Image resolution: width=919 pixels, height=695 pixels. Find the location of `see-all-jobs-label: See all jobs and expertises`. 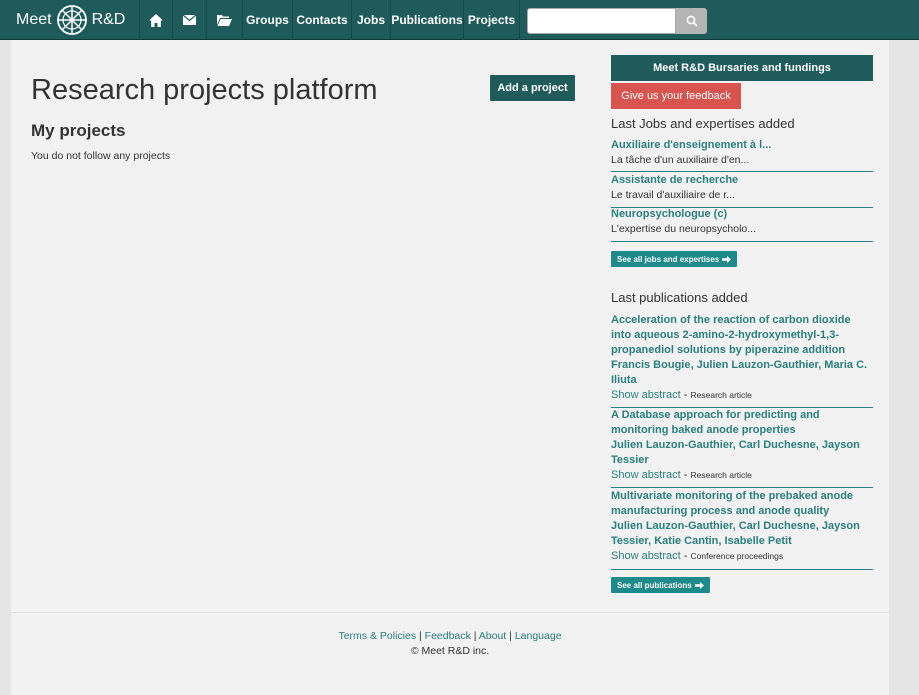

see-all-jobs-label: See all jobs and expertises is located at coordinates (668, 259).